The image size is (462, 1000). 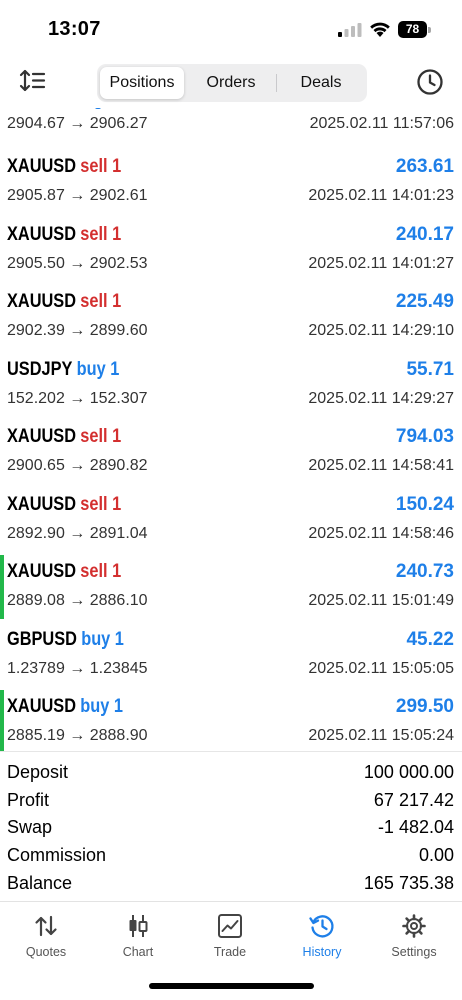 What do you see at coordinates (230, 926) in the screenshot?
I see `trade-chart-icon` at bounding box center [230, 926].